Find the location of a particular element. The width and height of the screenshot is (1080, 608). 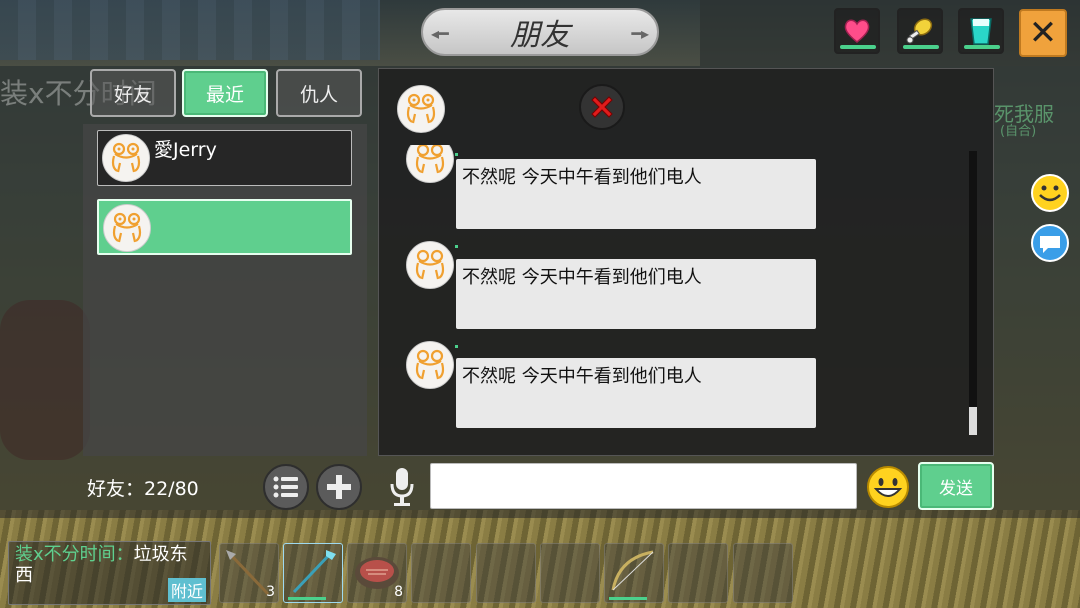

hunger-status is located at coordinates (920, 31).